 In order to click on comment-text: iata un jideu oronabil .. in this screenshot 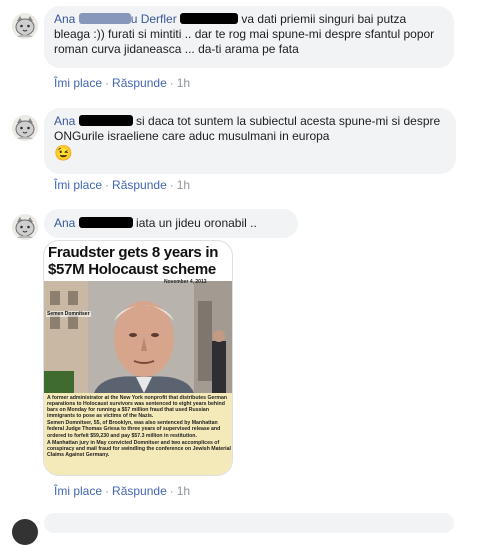, I will do `click(196, 223)`.